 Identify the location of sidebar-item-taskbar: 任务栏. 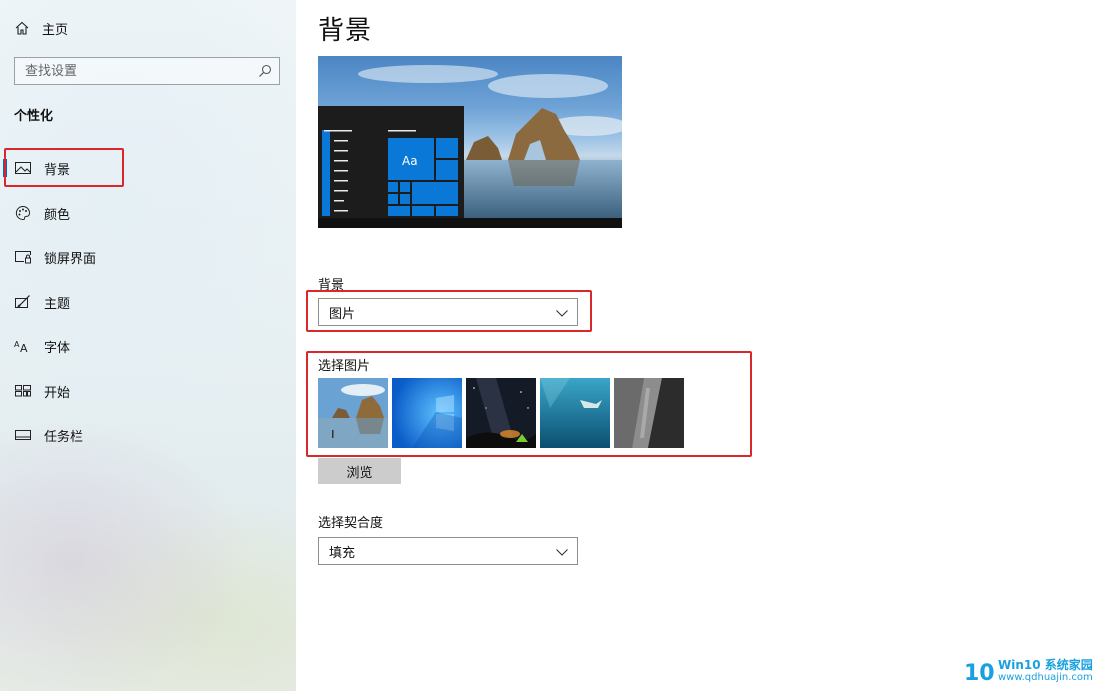
(148, 435).